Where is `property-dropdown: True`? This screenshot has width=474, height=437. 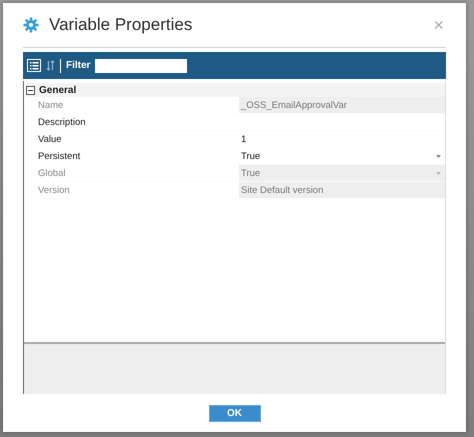
property-dropdown: True is located at coordinates (342, 156).